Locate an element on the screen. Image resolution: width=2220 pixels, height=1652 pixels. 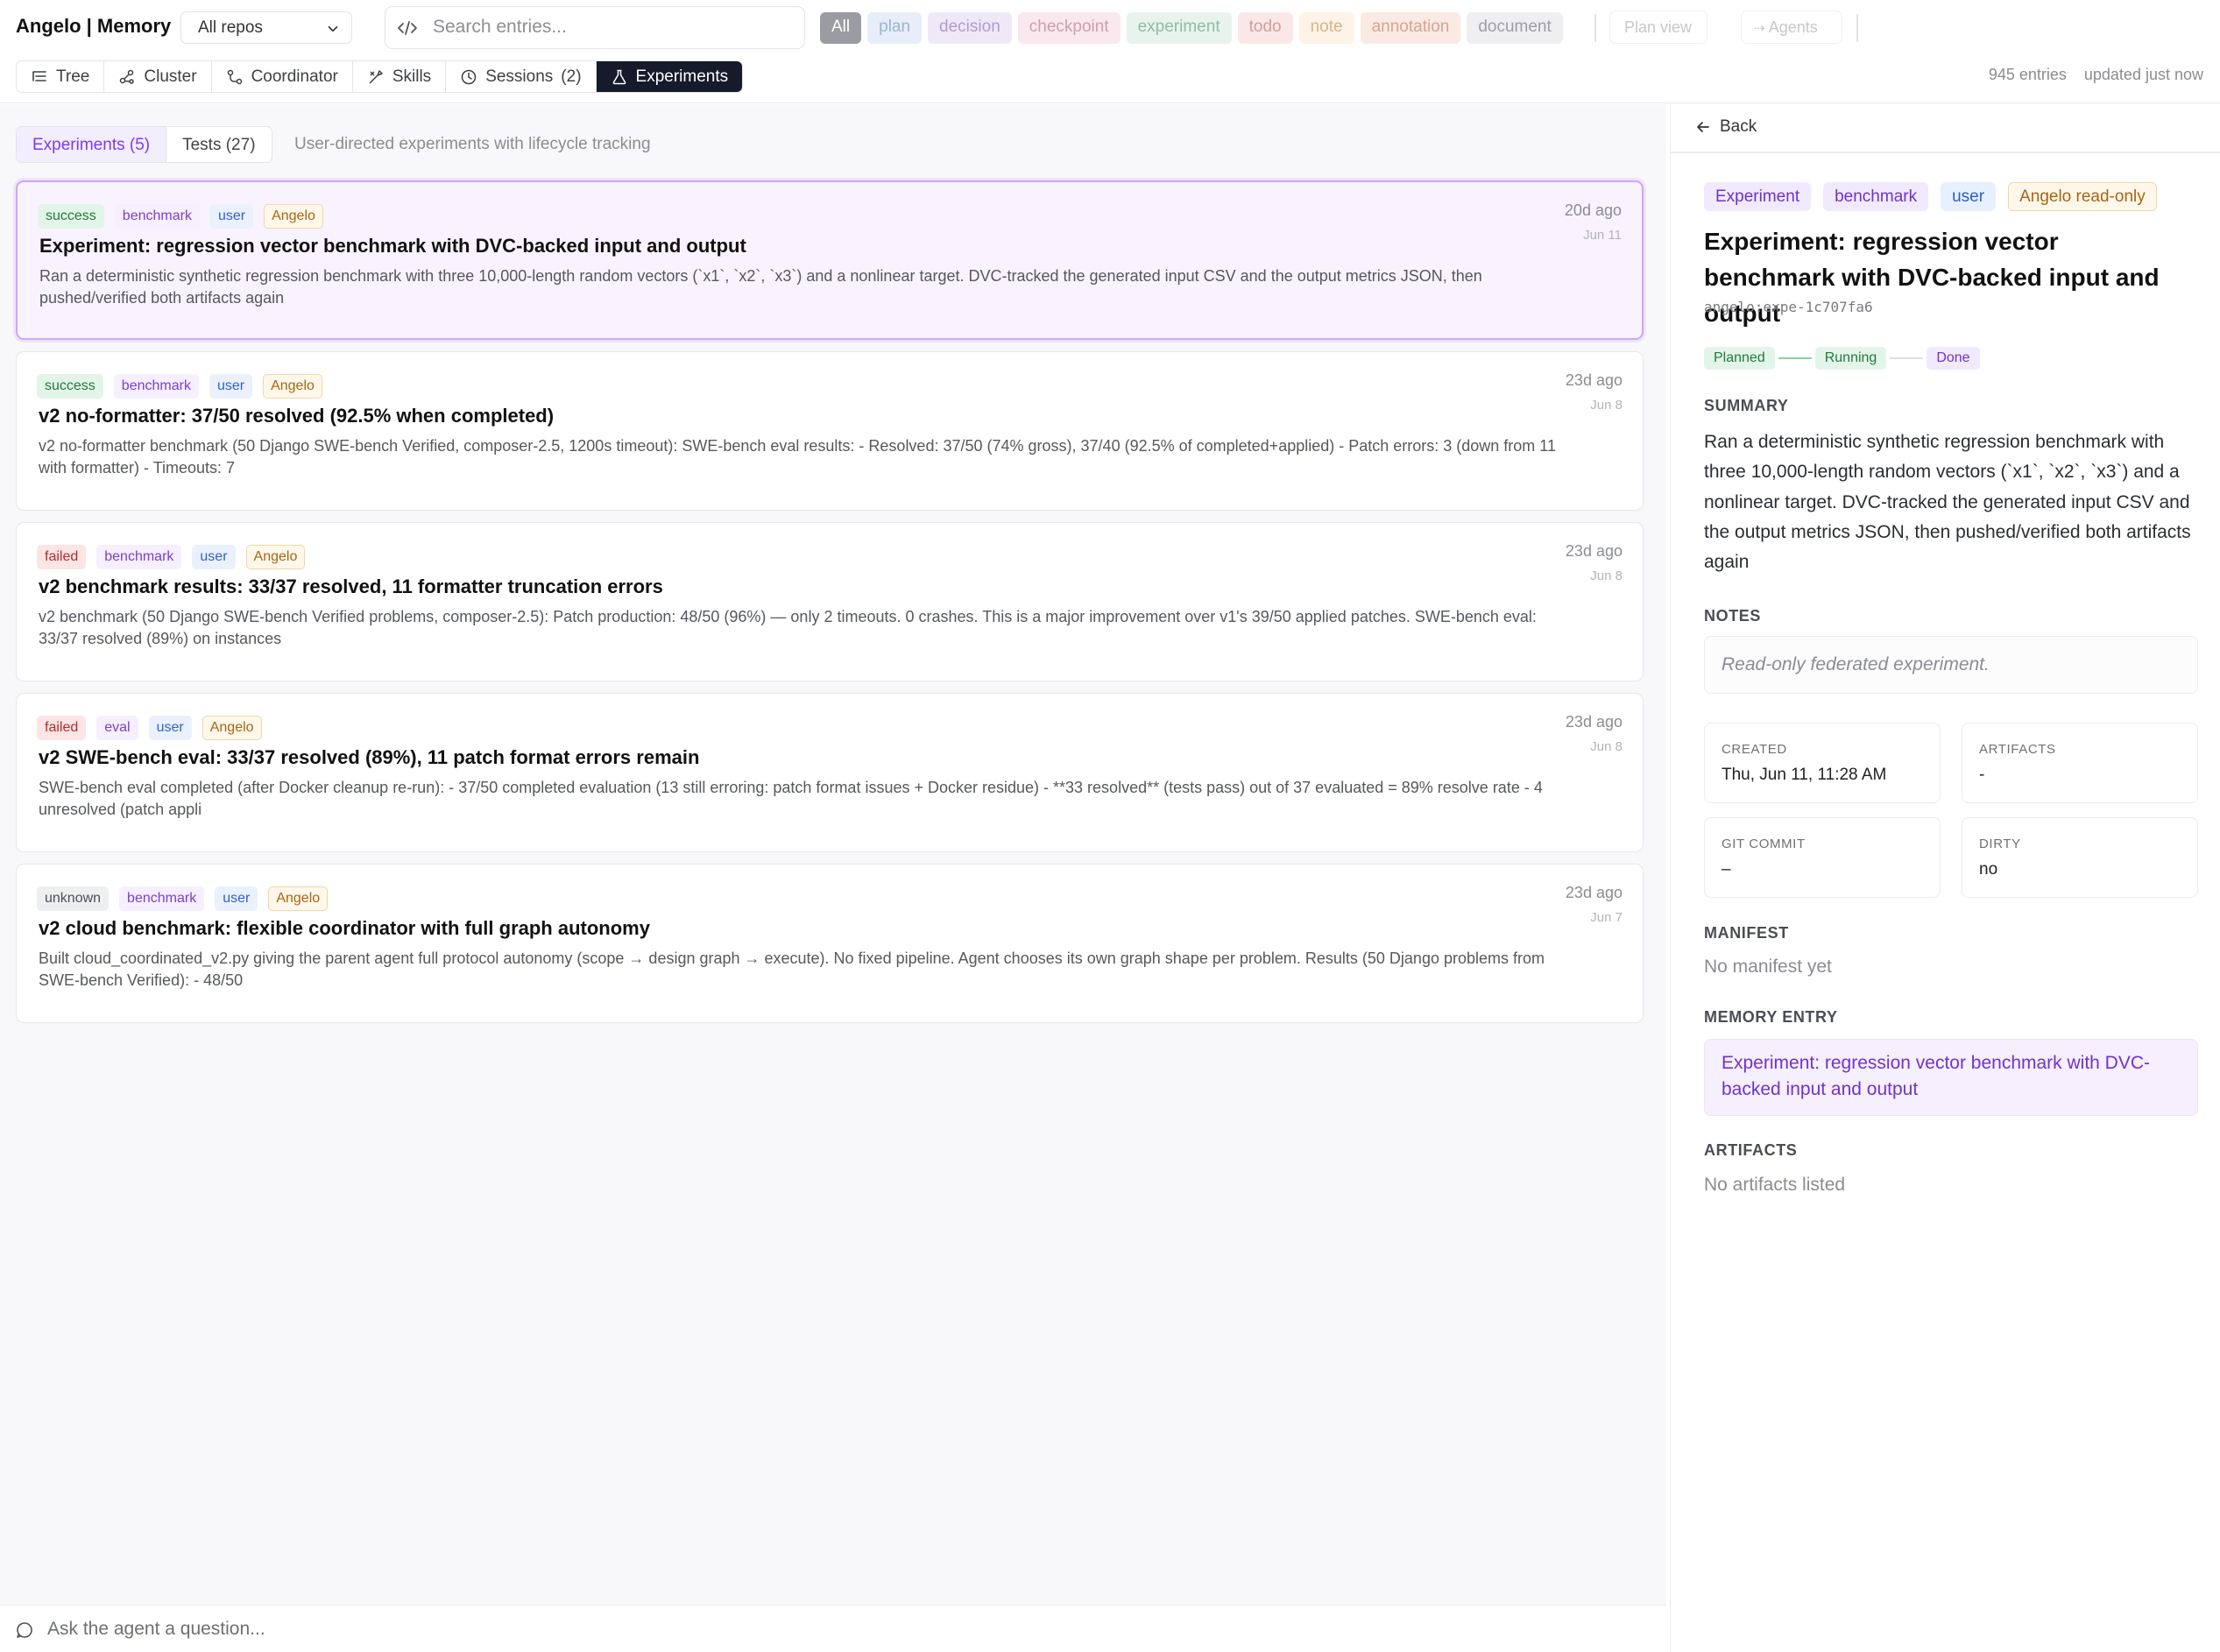
back-button: Back is located at coordinates (1726, 127).